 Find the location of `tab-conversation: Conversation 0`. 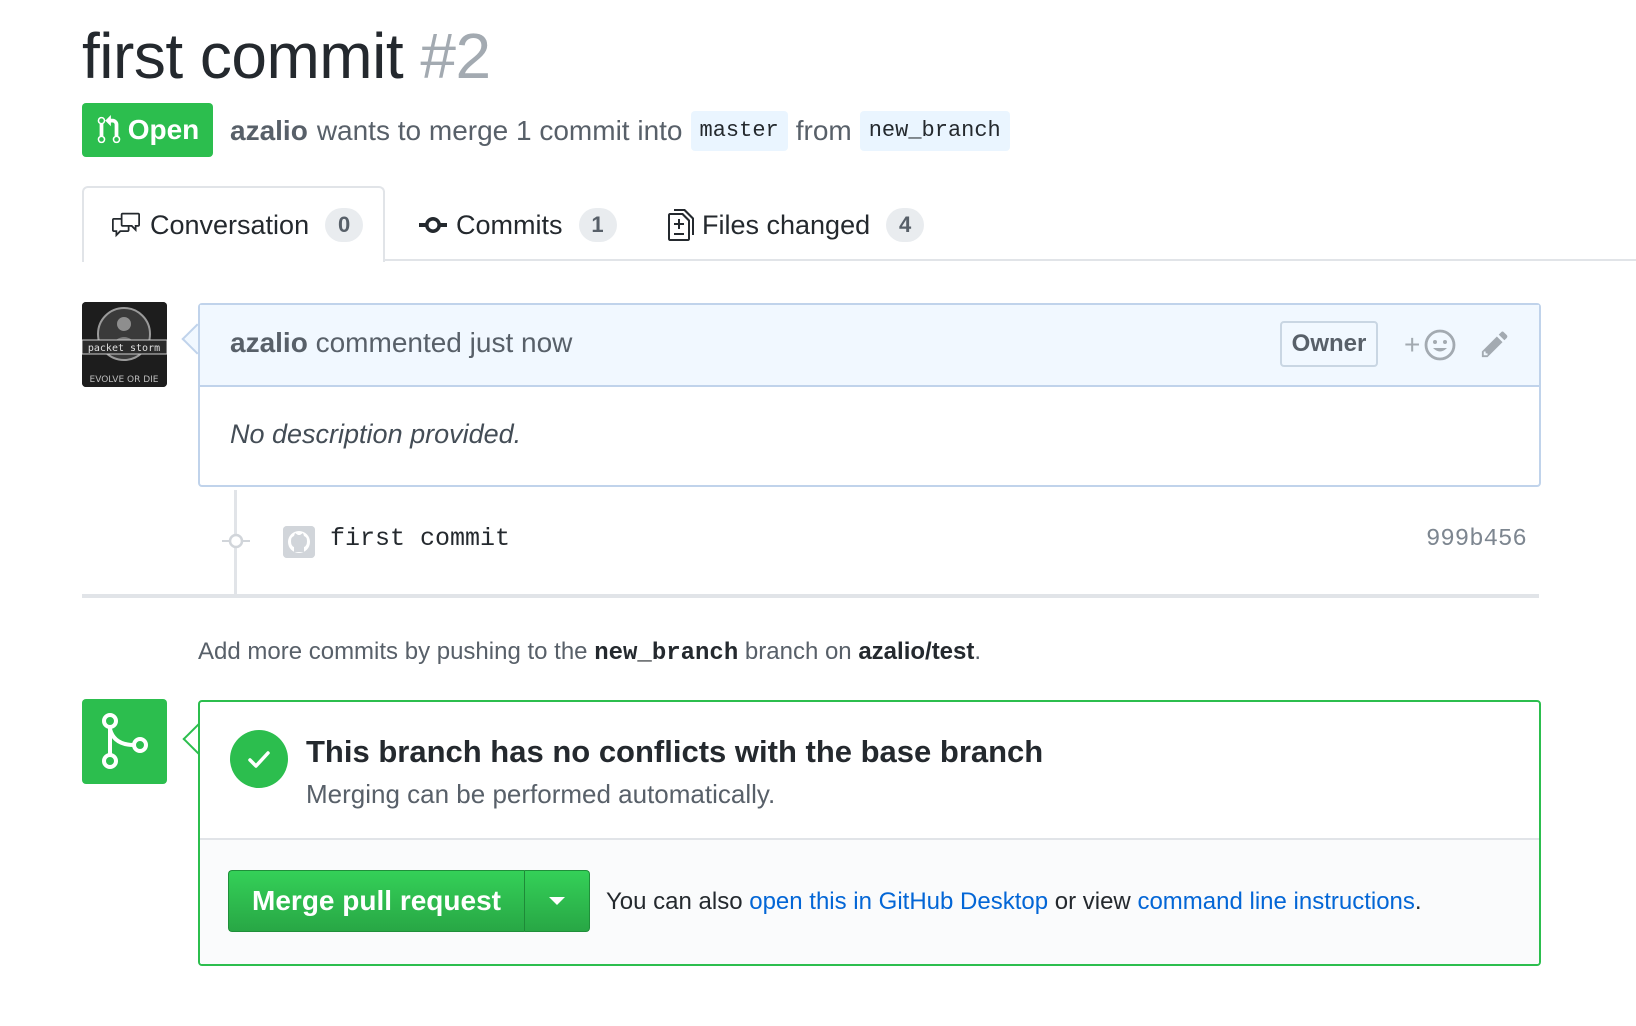

tab-conversation: Conversation 0 is located at coordinates (233, 224).